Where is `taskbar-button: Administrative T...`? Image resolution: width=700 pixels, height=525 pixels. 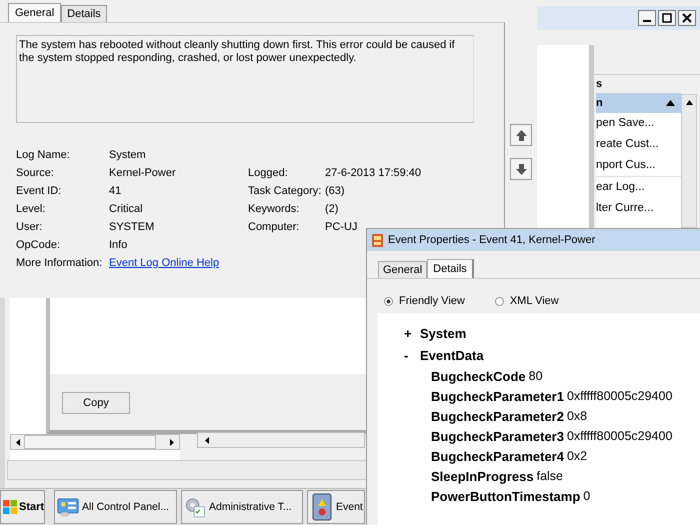
taskbar-button: Administrative T... is located at coordinates (242, 507).